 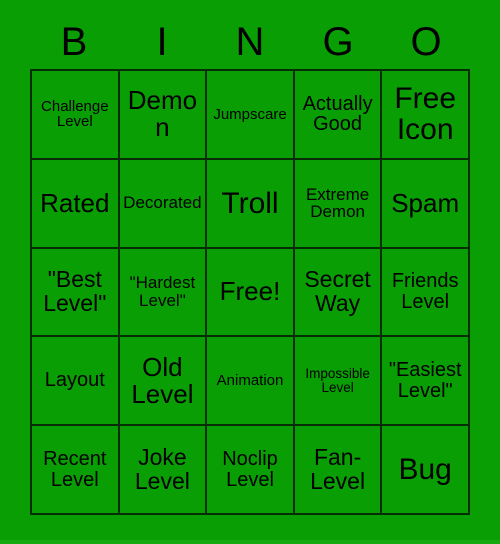 I want to click on bingo-cell-label: Layout, so click(x=74, y=380).